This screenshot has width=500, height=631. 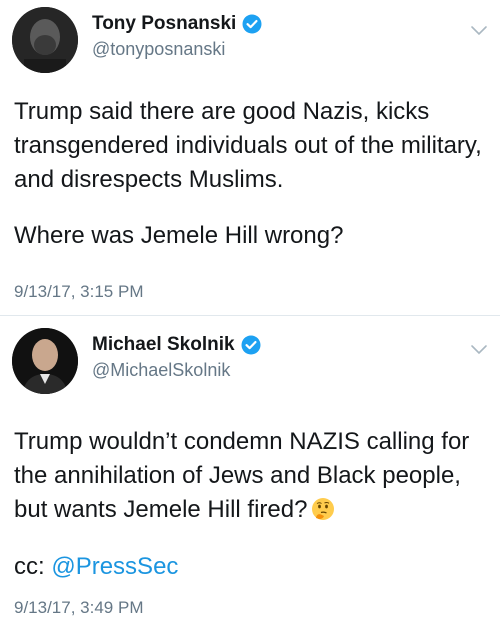 I want to click on author-name: Tony Posnanski, so click(x=164, y=24).